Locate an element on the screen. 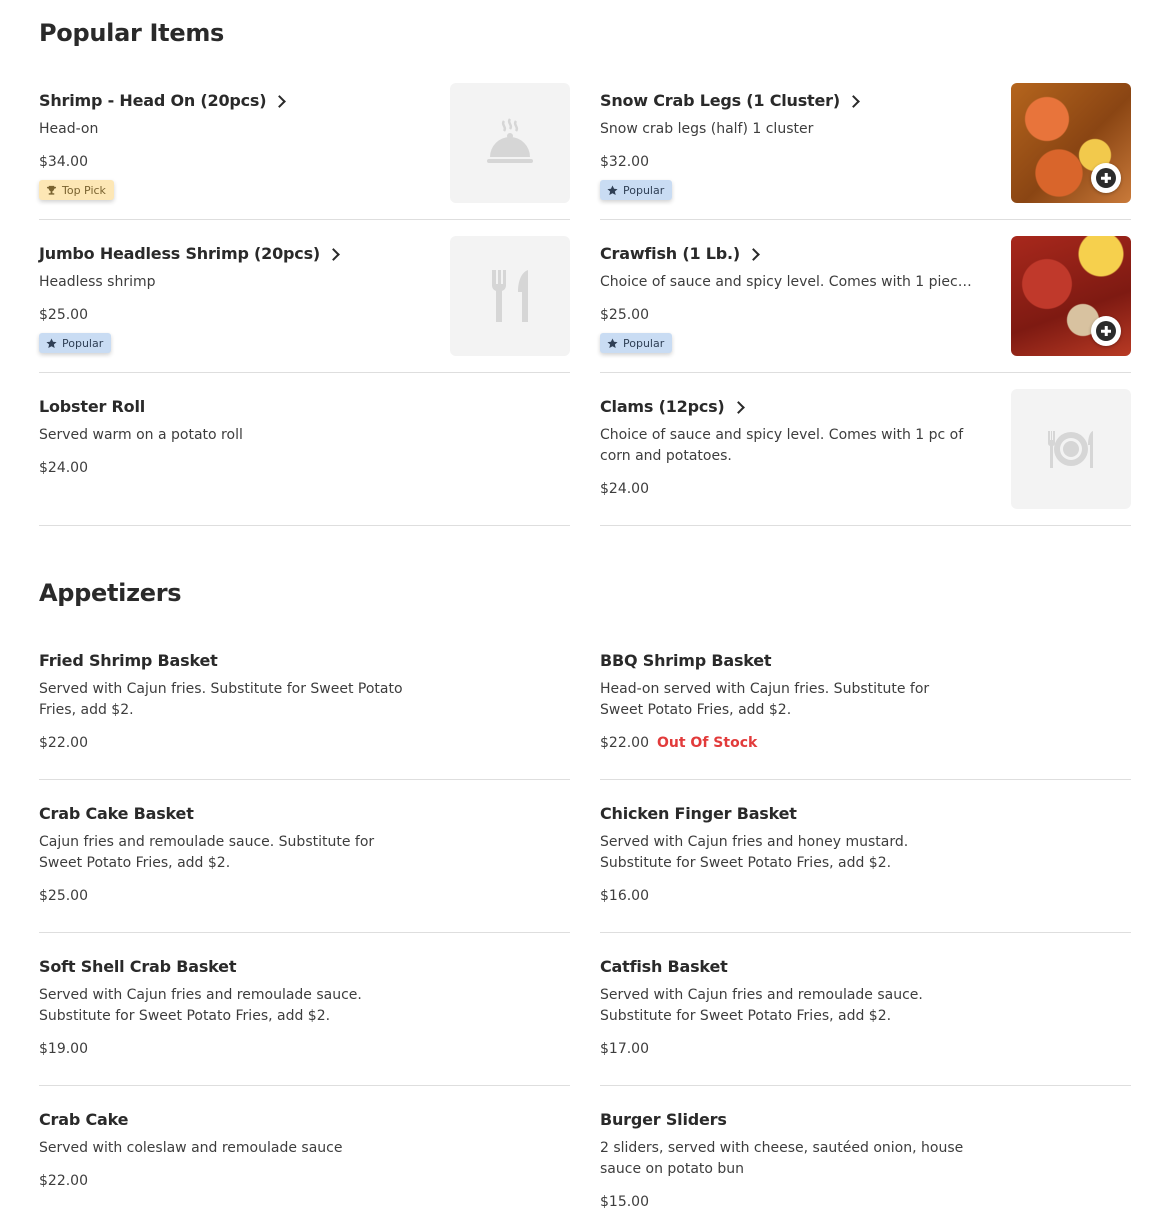  item-description: Snow crab legs (half) 1 cluster is located at coordinates (707, 129).